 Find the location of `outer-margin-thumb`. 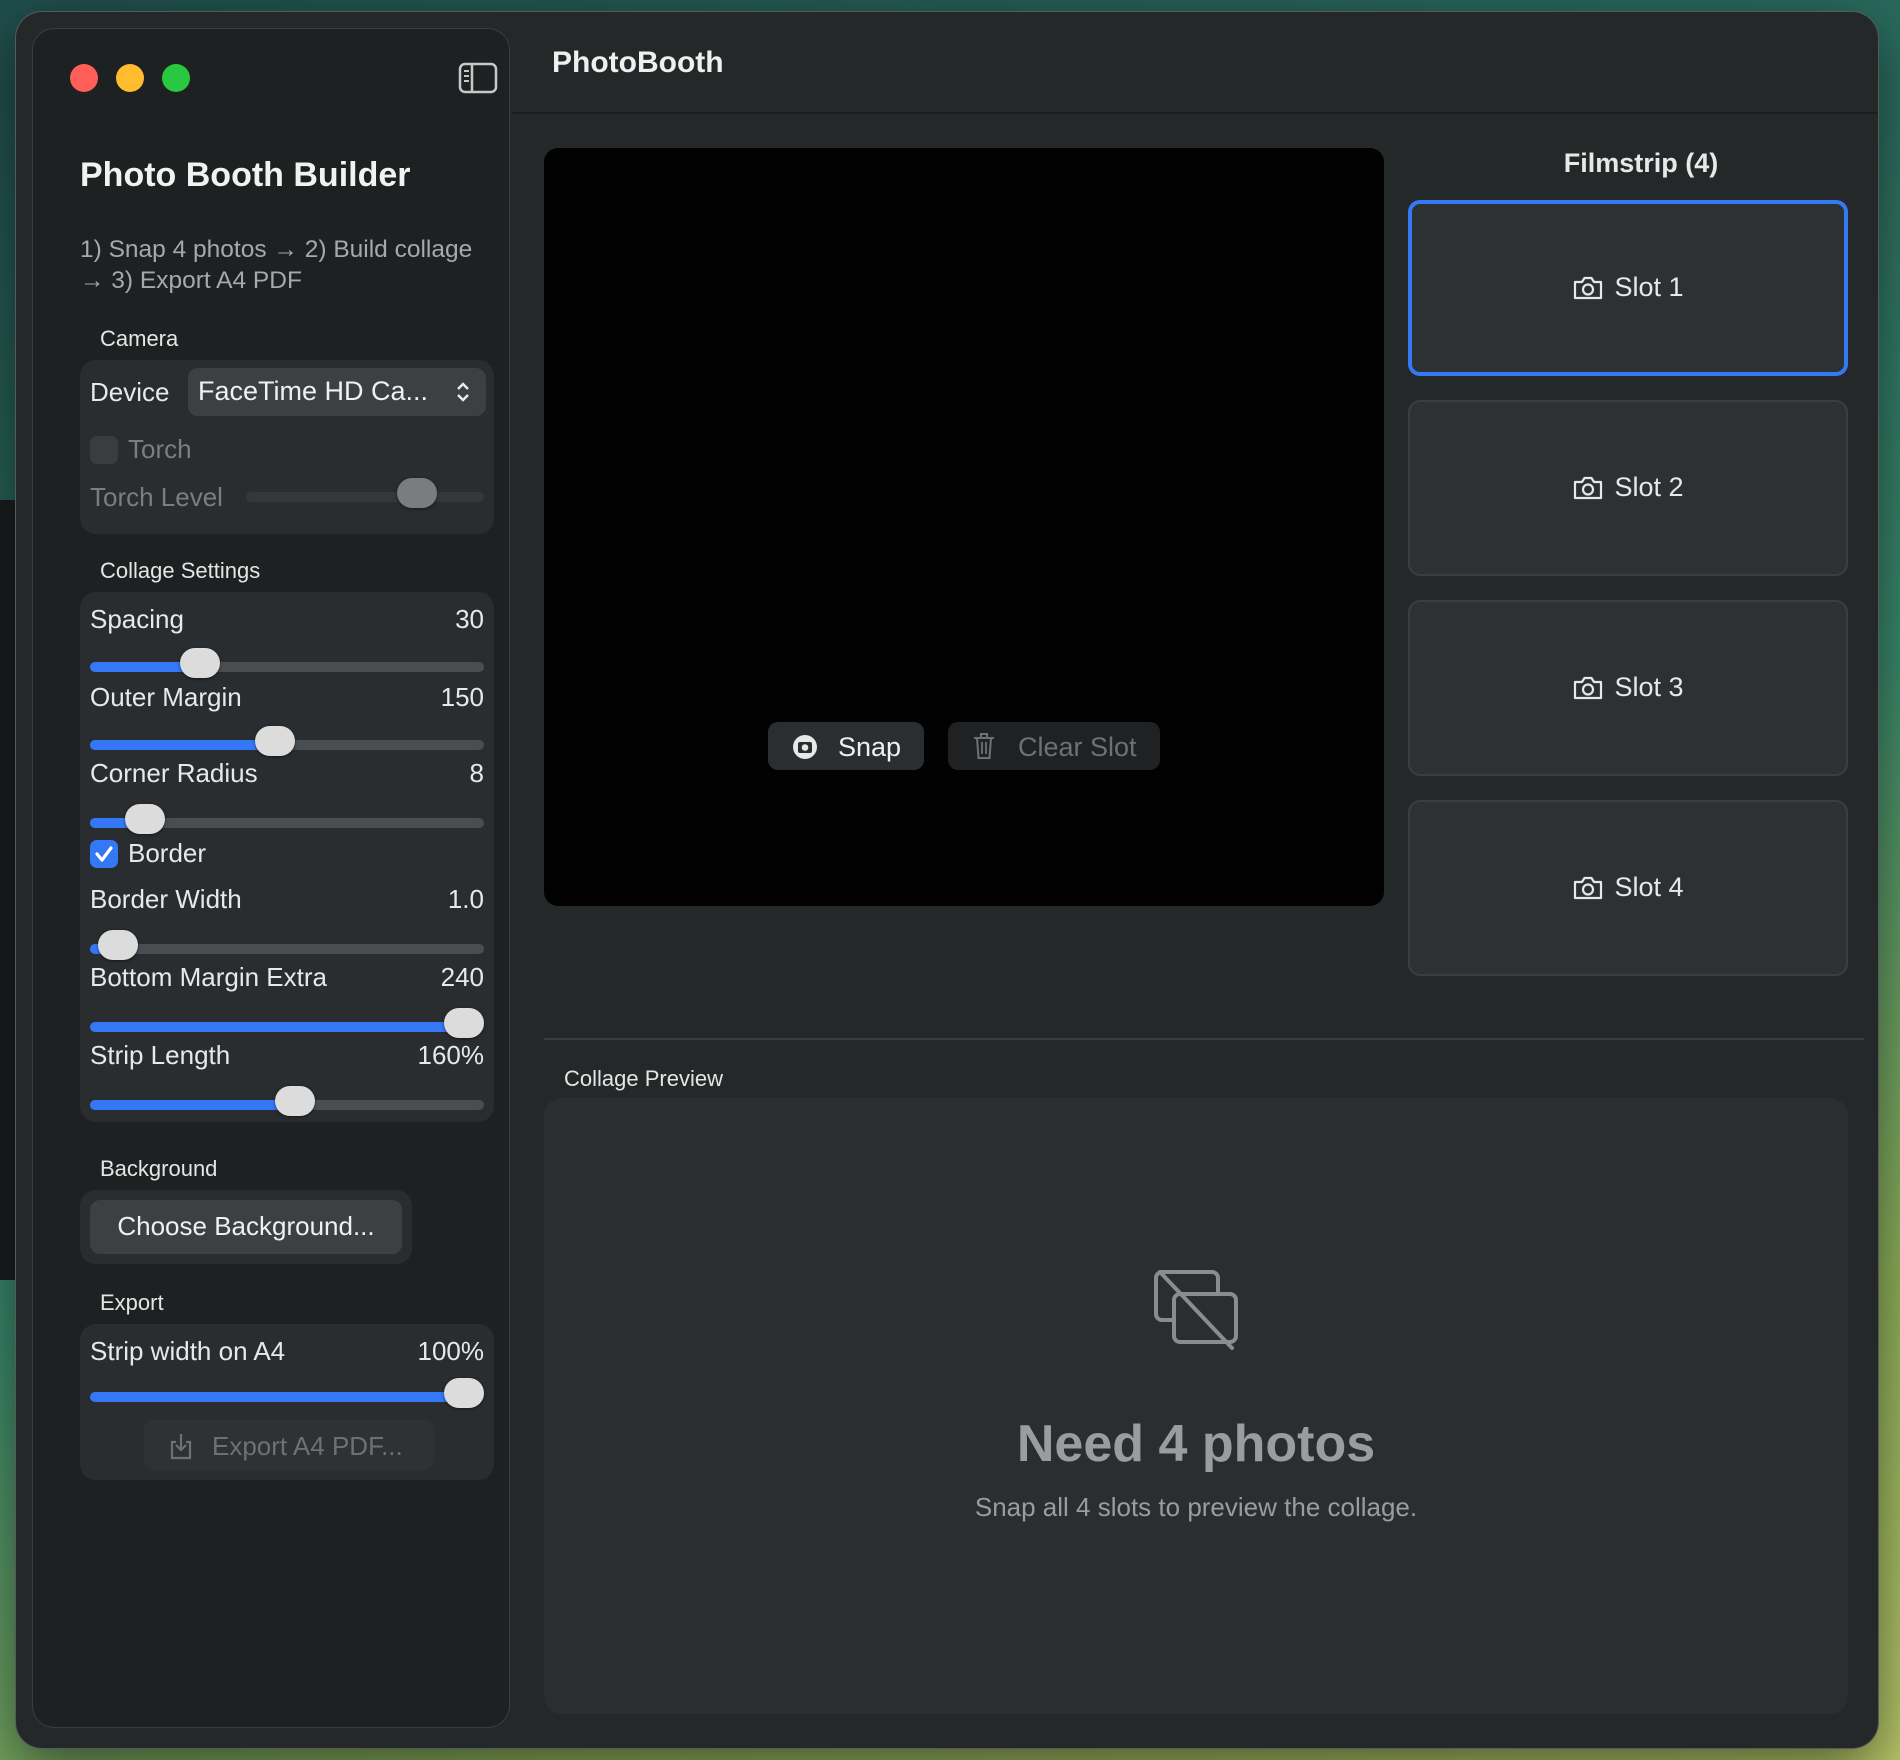

outer-margin-thumb is located at coordinates (275, 741).